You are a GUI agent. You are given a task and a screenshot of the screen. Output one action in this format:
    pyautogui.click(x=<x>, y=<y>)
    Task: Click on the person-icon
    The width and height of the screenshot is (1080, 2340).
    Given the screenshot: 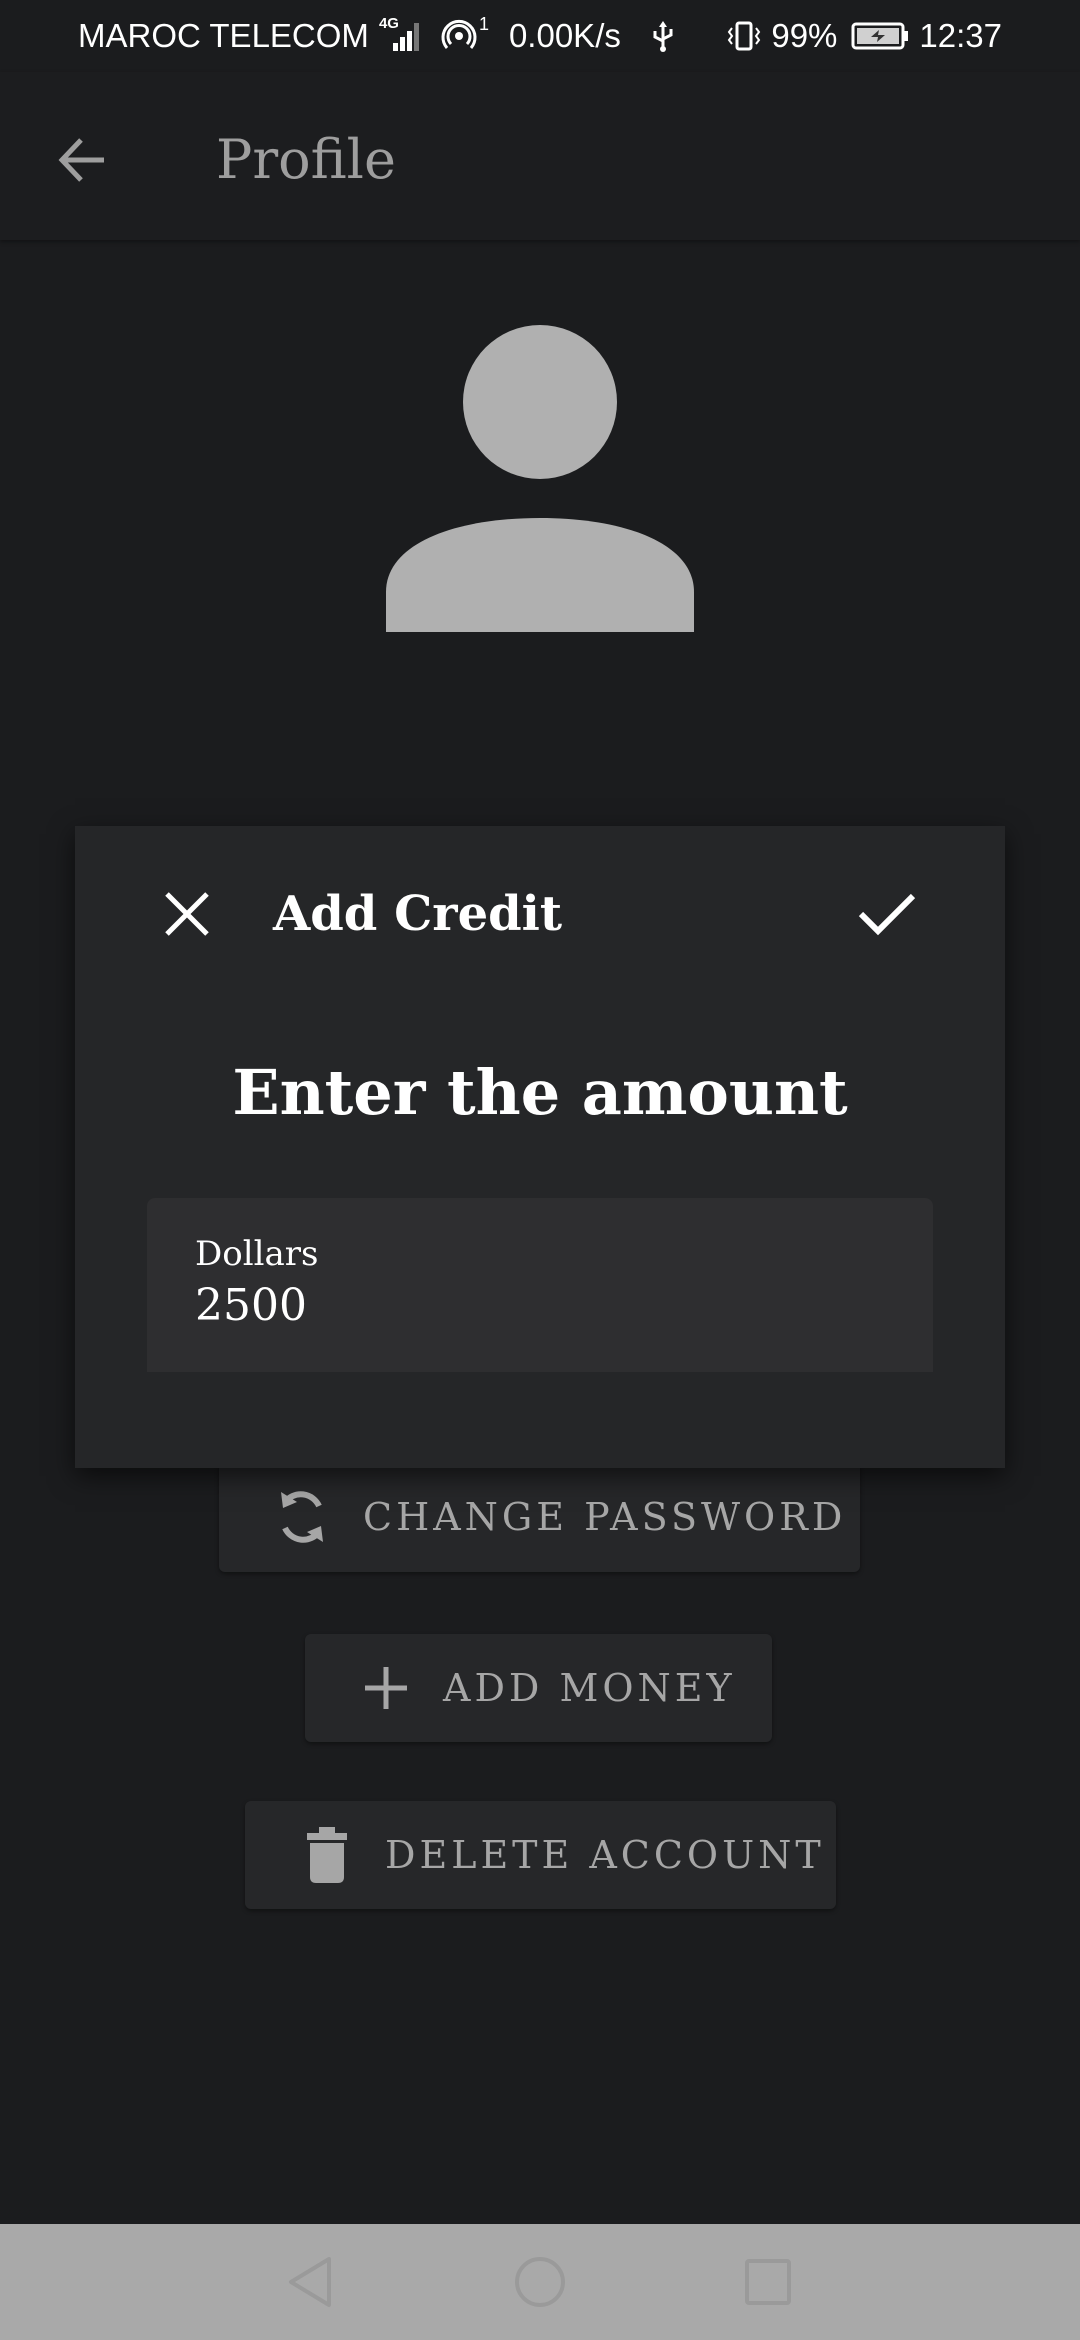 What is the action you would take?
    pyautogui.click(x=540, y=480)
    